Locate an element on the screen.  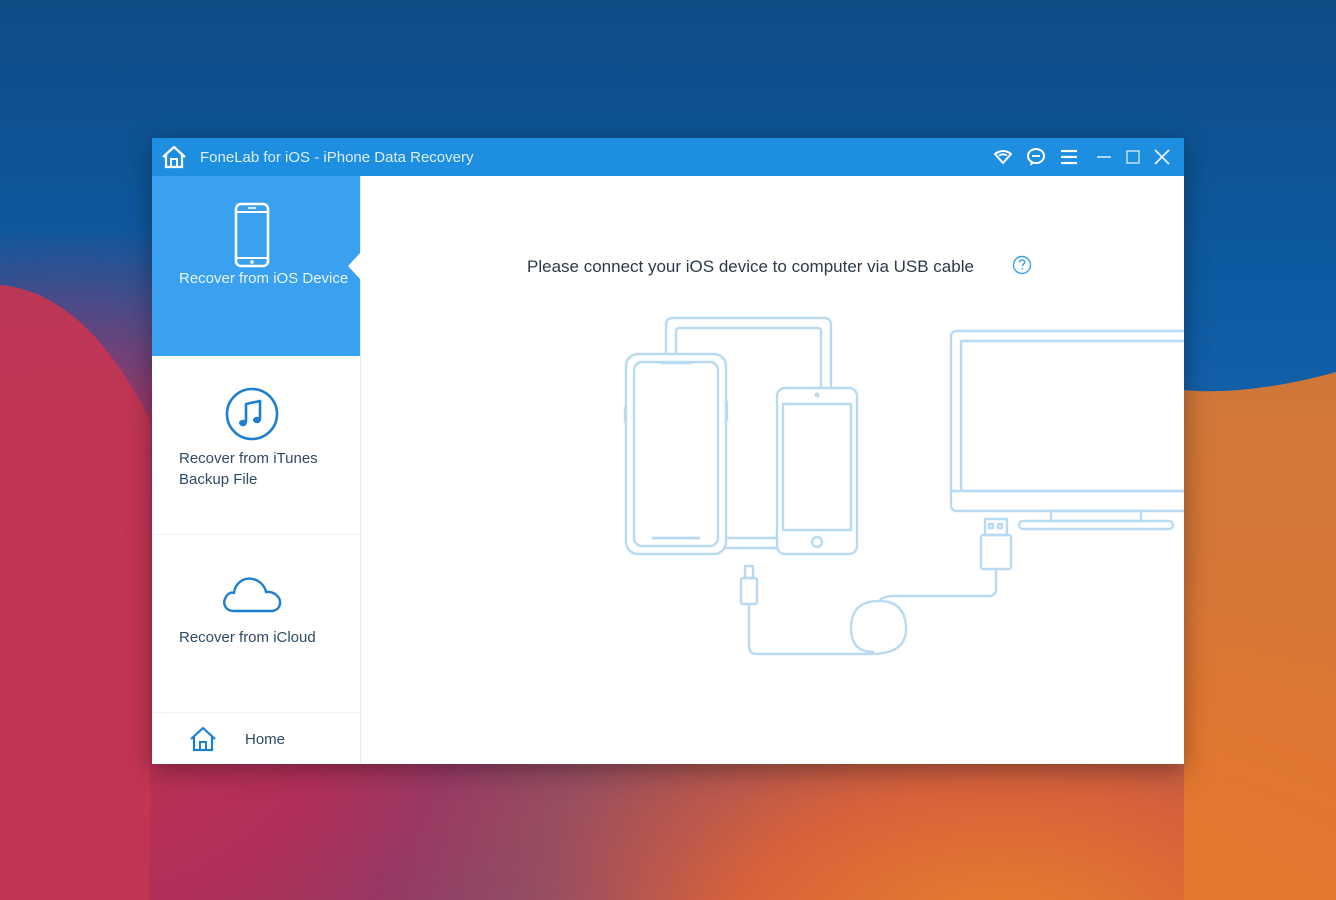
cloud-icon is located at coordinates (252, 595).